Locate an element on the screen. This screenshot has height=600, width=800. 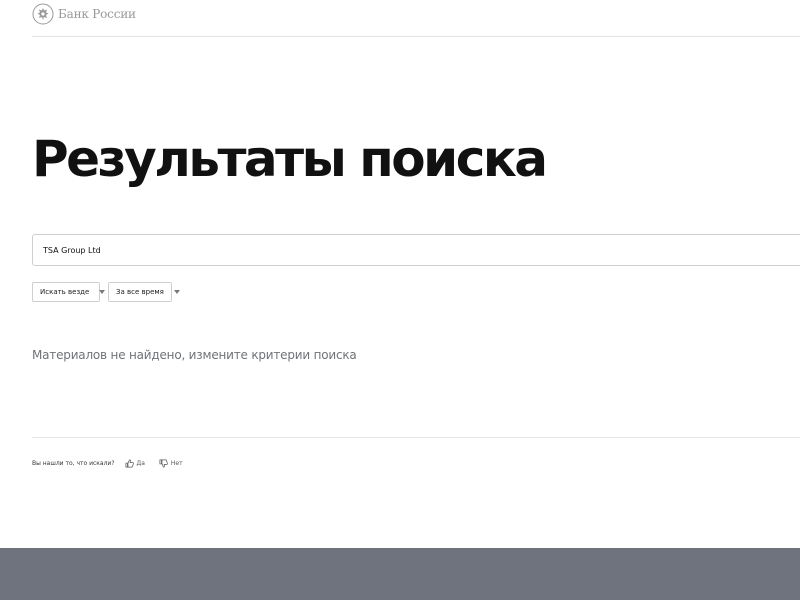
feedback-question: Вы нашли то, что искали? is located at coordinates (73, 463).